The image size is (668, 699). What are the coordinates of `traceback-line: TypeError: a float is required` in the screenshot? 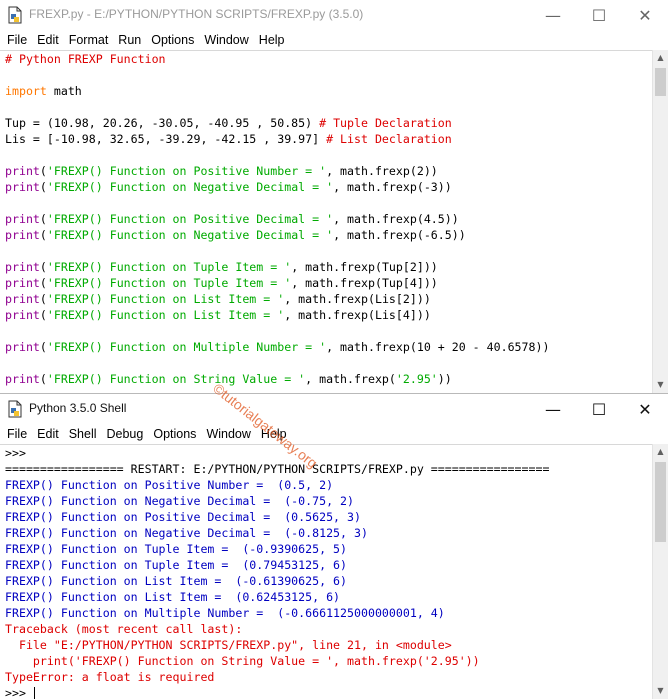 It's located at (110, 677).